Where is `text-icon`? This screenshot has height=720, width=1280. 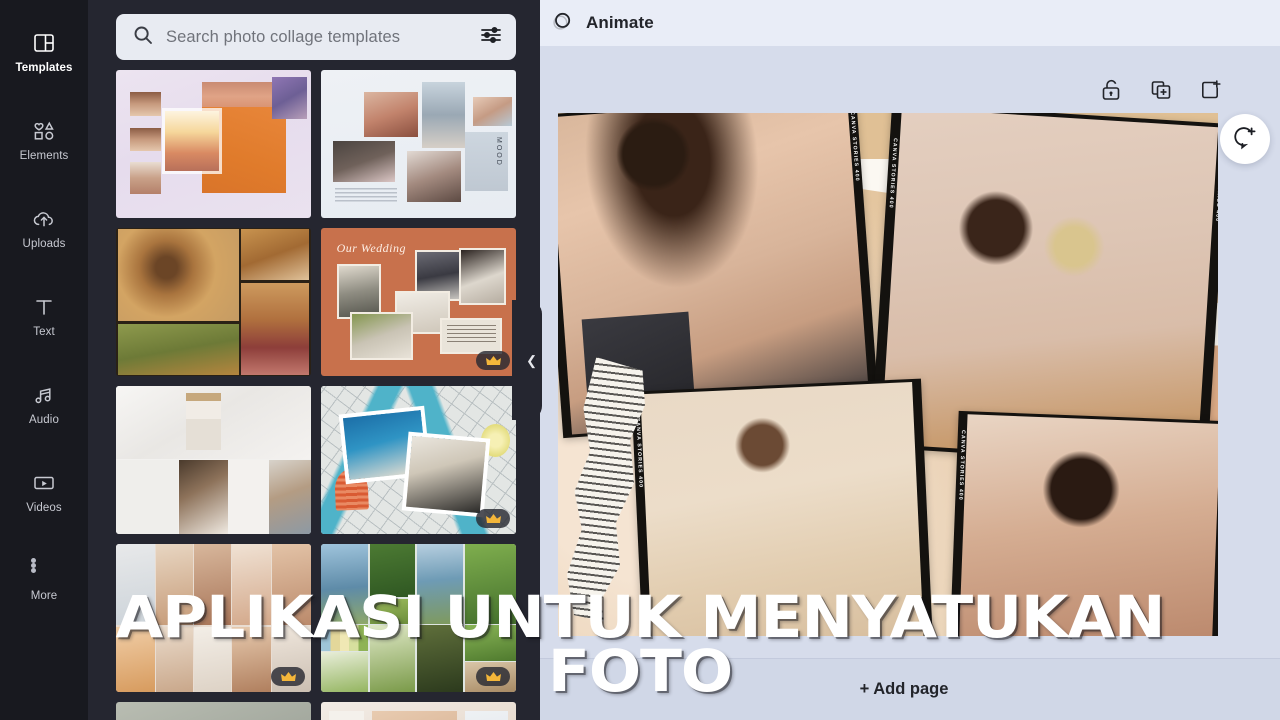
text-icon is located at coordinates (44, 307).